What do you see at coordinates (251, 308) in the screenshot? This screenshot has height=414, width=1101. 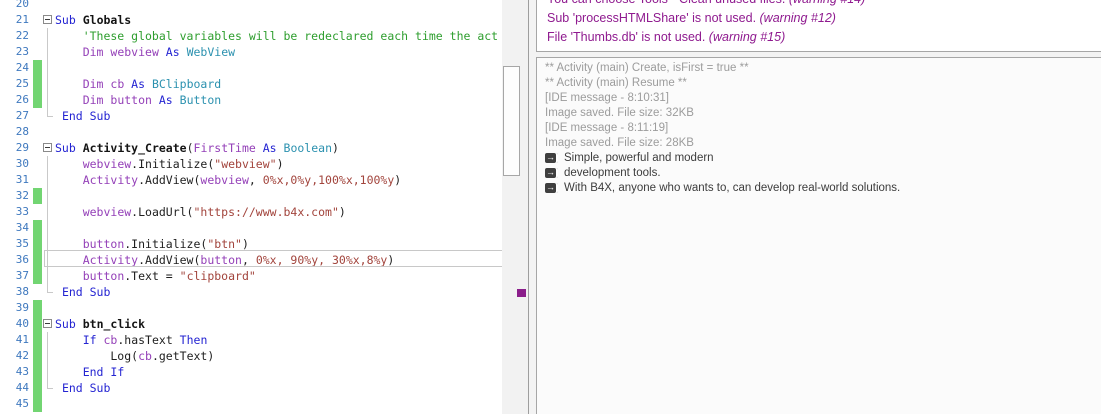 I see `code-line: 39` at bounding box center [251, 308].